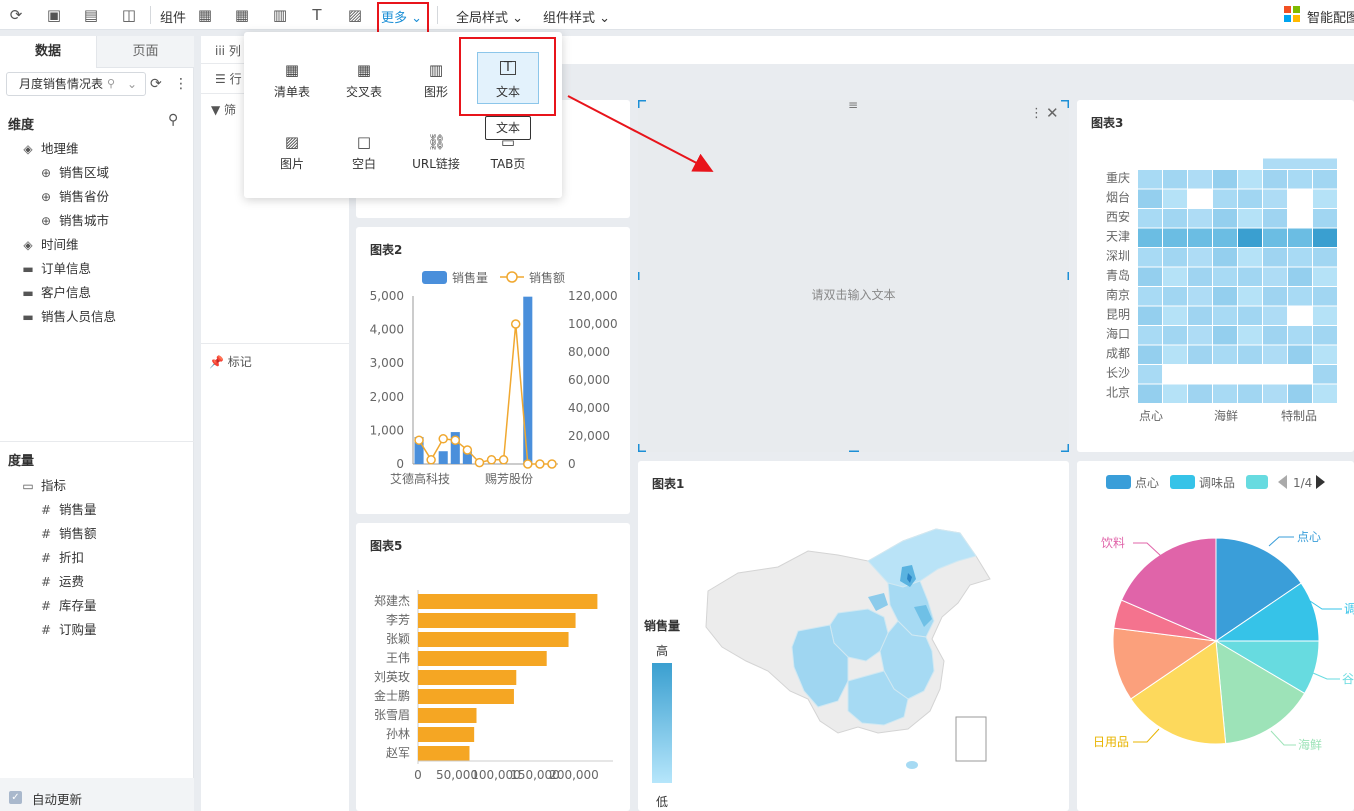 This screenshot has height=811, width=1354. What do you see at coordinates (61, 582) in the screenshot?
I see `meas-item: # 运费` at bounding box center [61, 582].